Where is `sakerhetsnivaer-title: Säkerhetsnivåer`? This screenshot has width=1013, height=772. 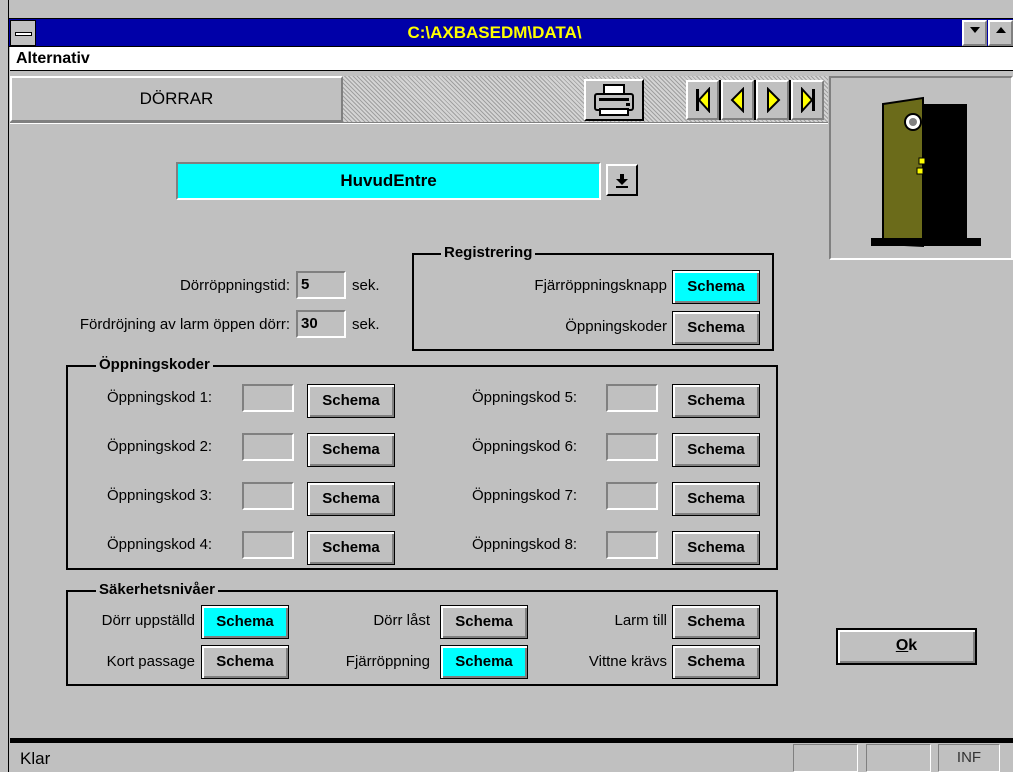
sakerhetsnivaer-title: Säkerhetsnivåer is located at coordinates (157, 590).